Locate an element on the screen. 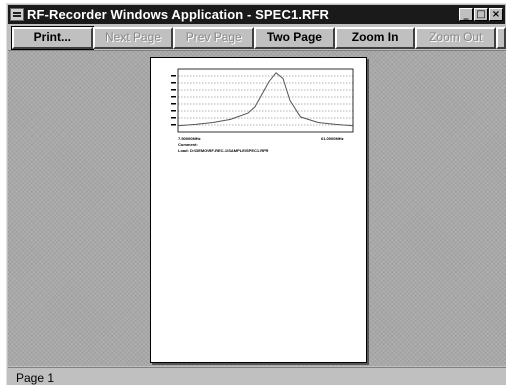 The width and height of the screenshot is (506, 385). maximize-icon: □ is located at coordinates (481, 14).